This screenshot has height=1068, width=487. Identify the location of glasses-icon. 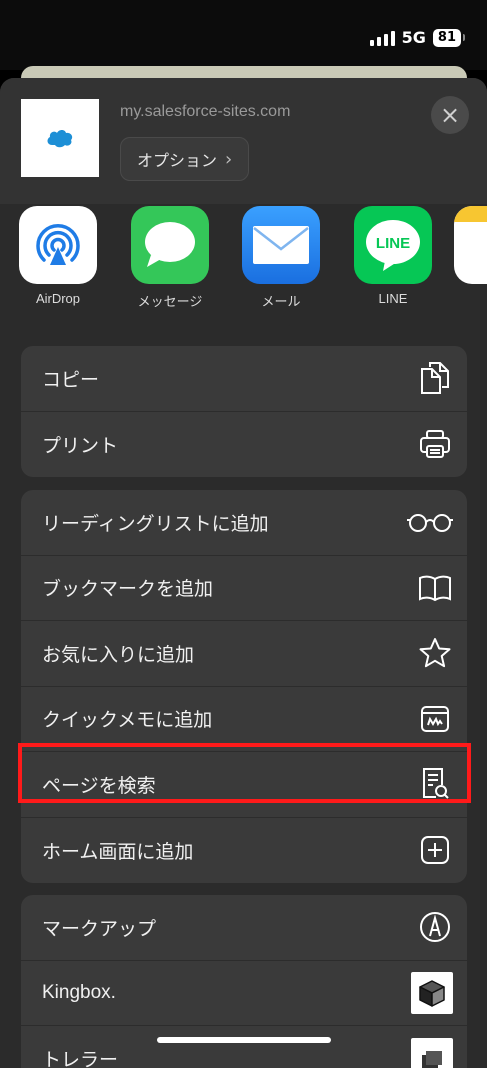
(430, 522).